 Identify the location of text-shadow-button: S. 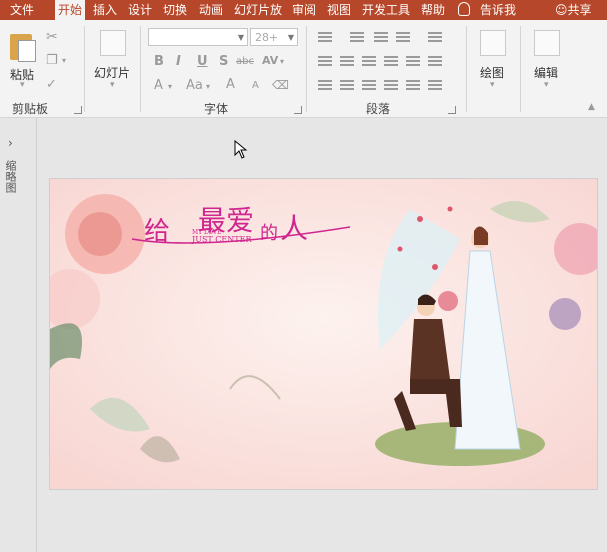
(223, 61).